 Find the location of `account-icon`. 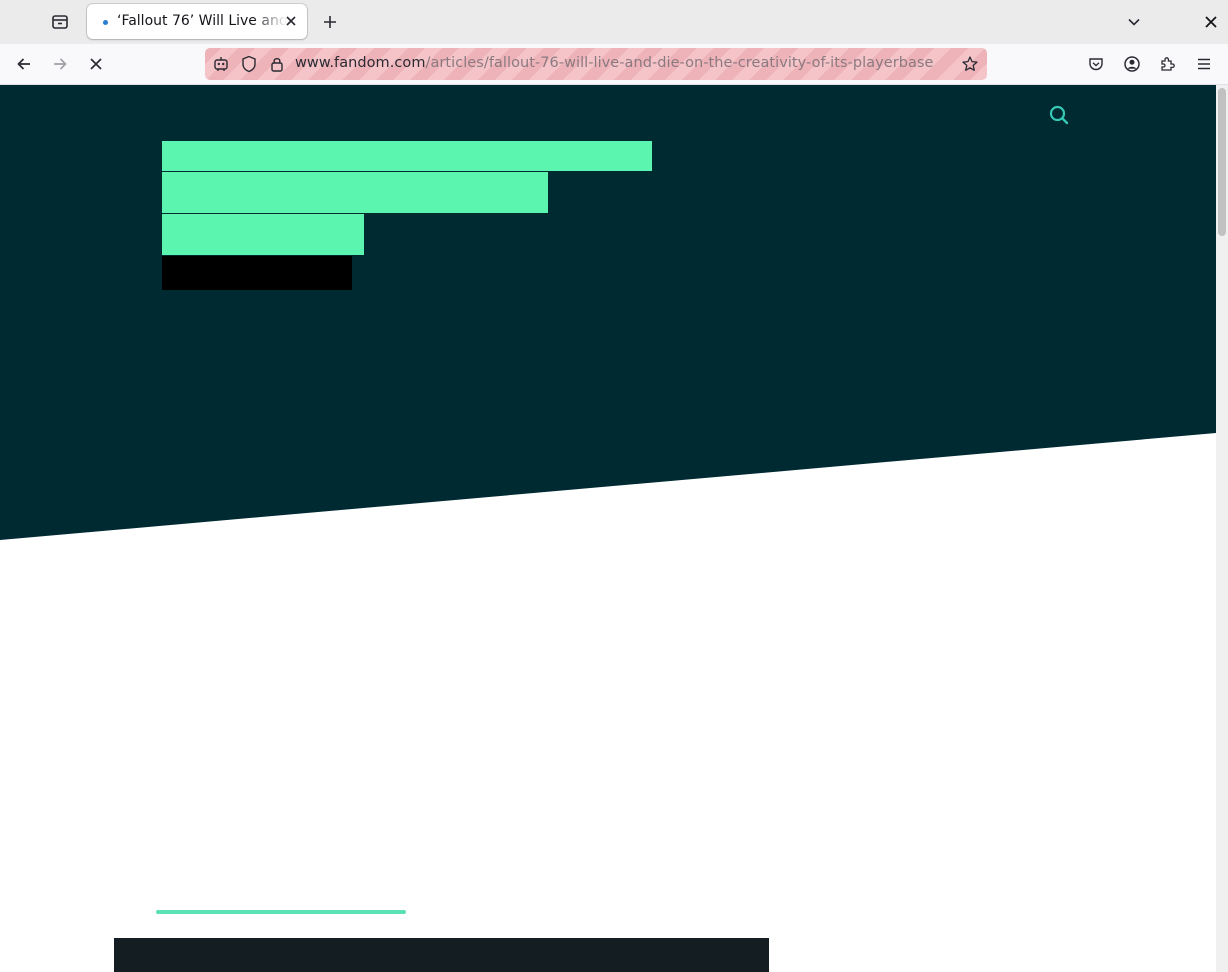

account-icon is located at coordinates (1132, 64).